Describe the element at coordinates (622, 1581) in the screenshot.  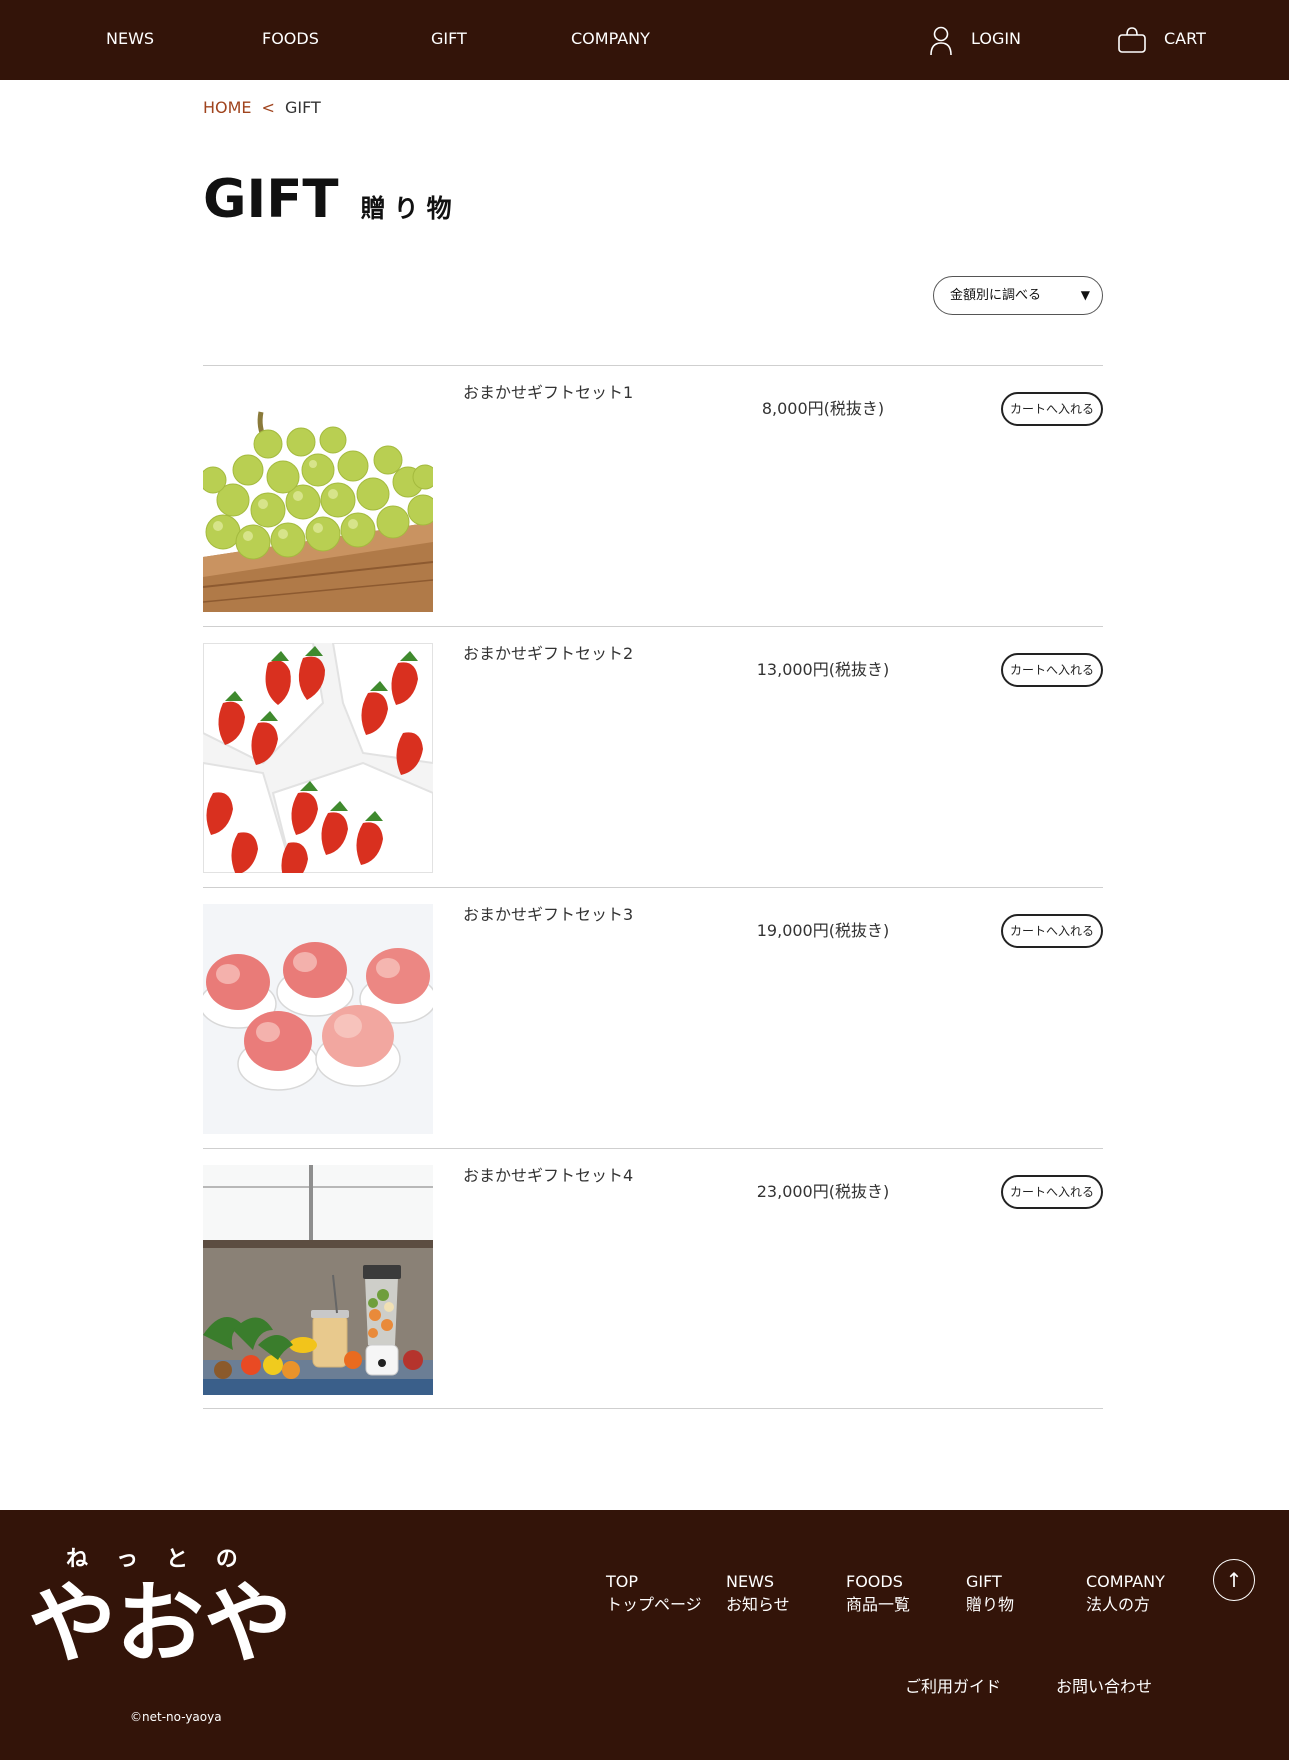
I see `footer-nav-label-en: TOP` at that location.